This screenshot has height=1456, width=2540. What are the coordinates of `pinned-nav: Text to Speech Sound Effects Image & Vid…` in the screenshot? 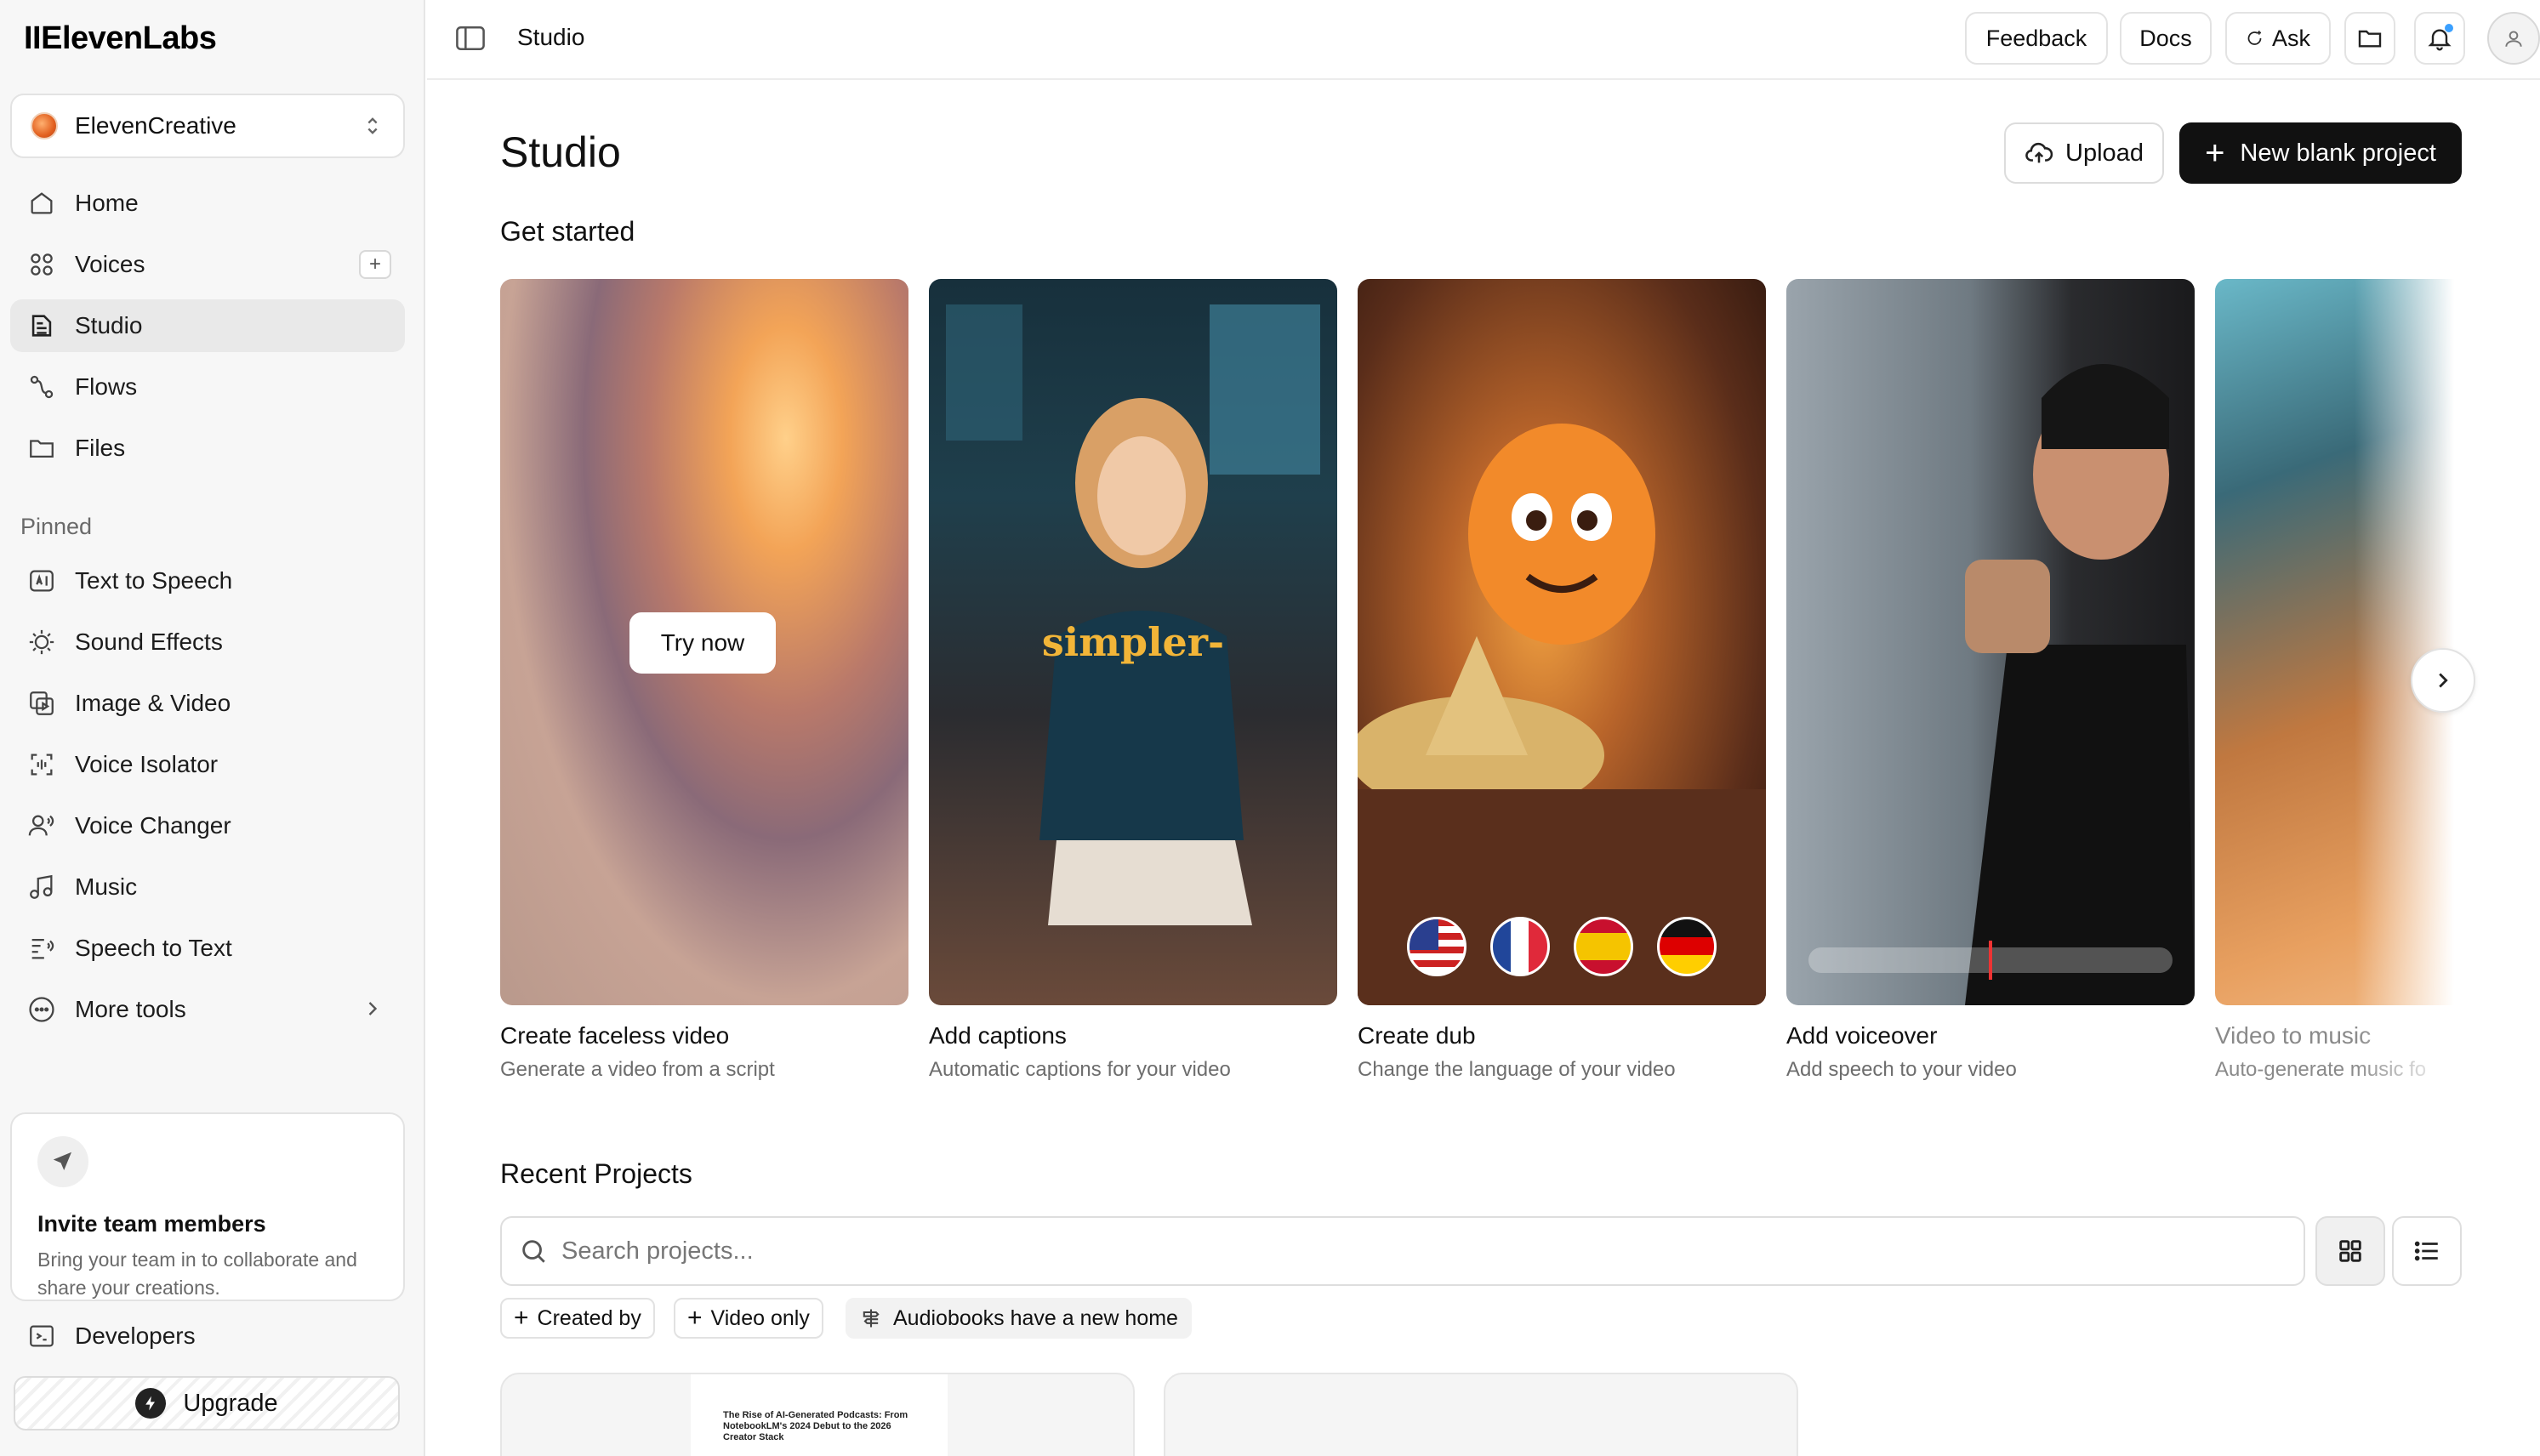 It's located at (207, 799).